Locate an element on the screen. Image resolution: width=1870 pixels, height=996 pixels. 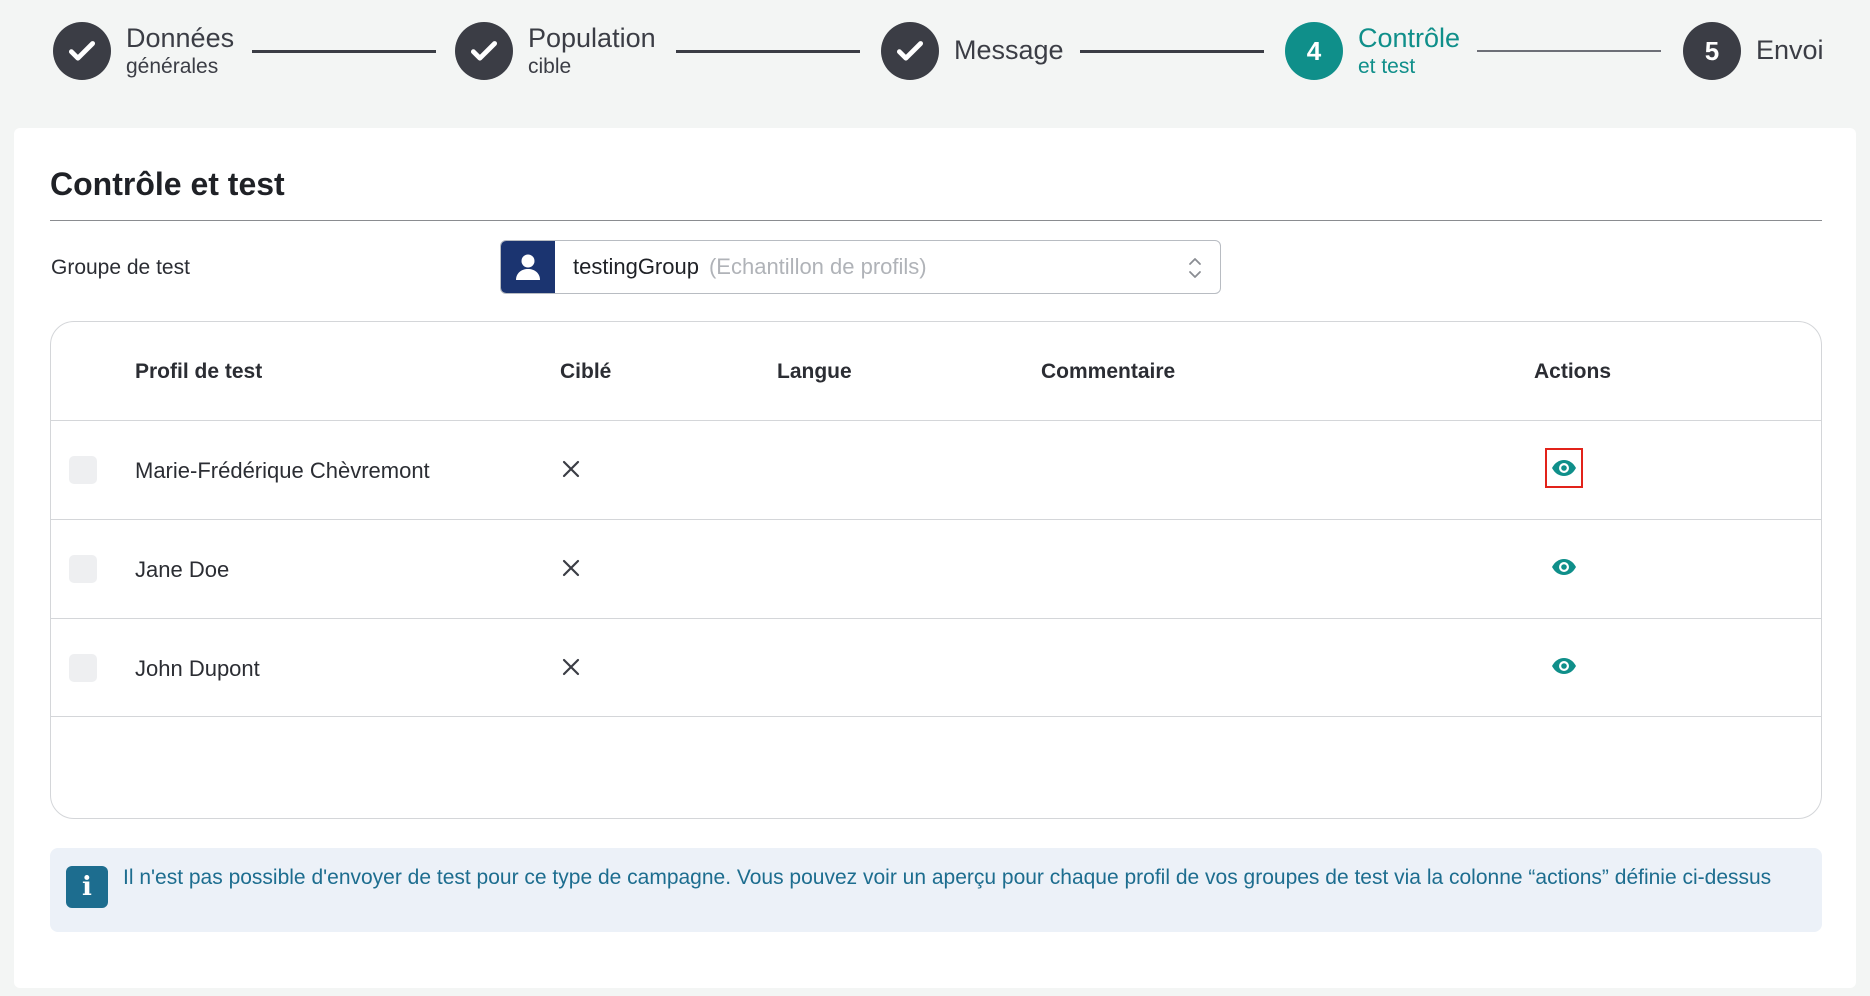
page-title: Contrôle et test is located at coordinates (167, 184).